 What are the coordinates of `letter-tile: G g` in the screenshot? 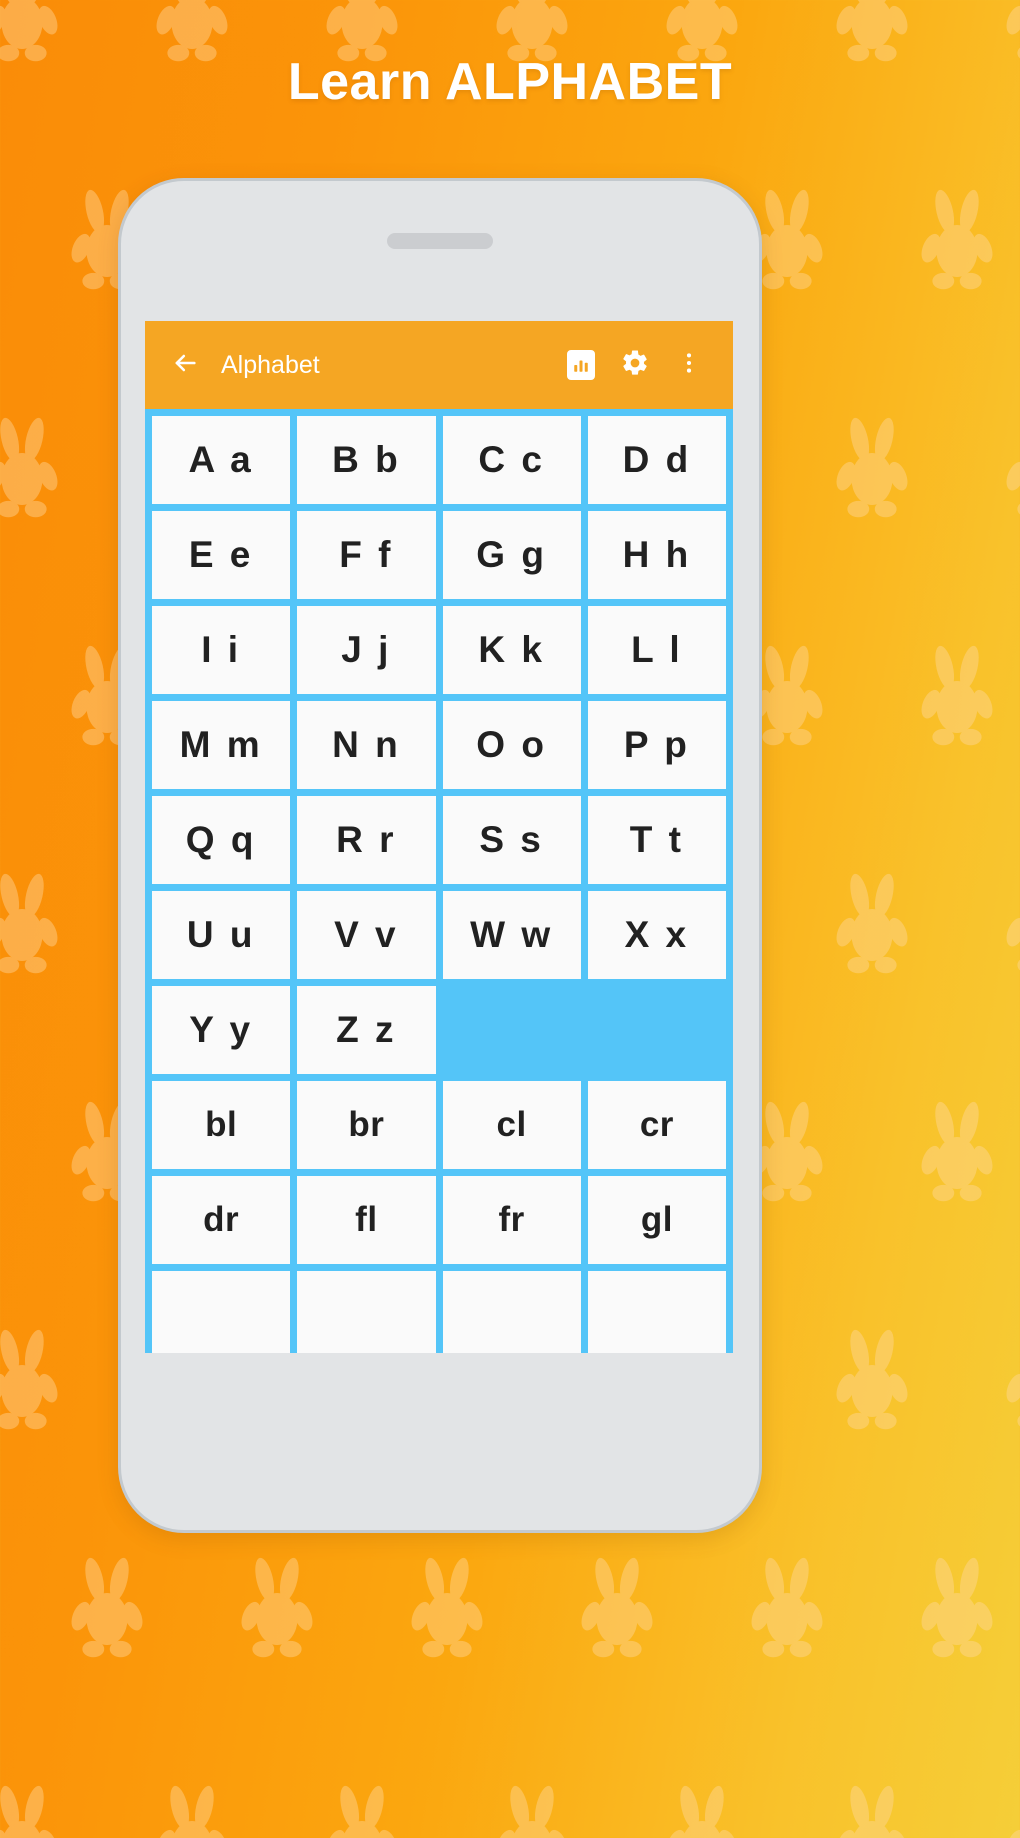 It's located at (511, 555).